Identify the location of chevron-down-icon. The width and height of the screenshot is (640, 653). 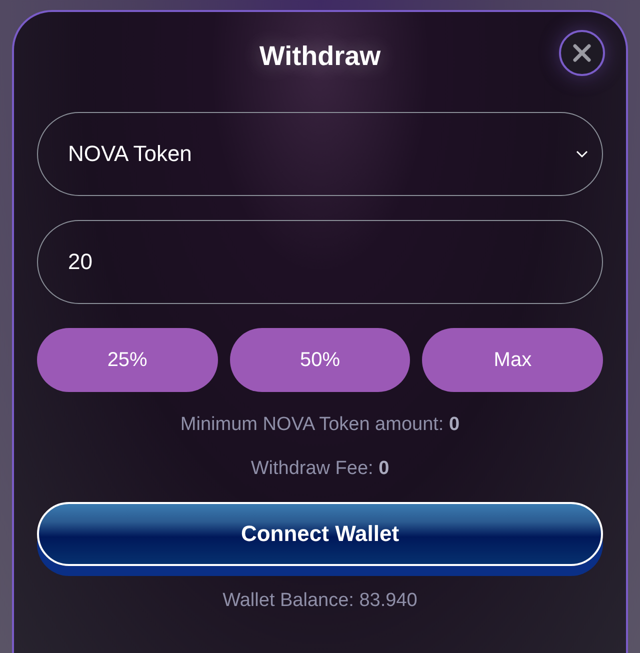
(582, 154).